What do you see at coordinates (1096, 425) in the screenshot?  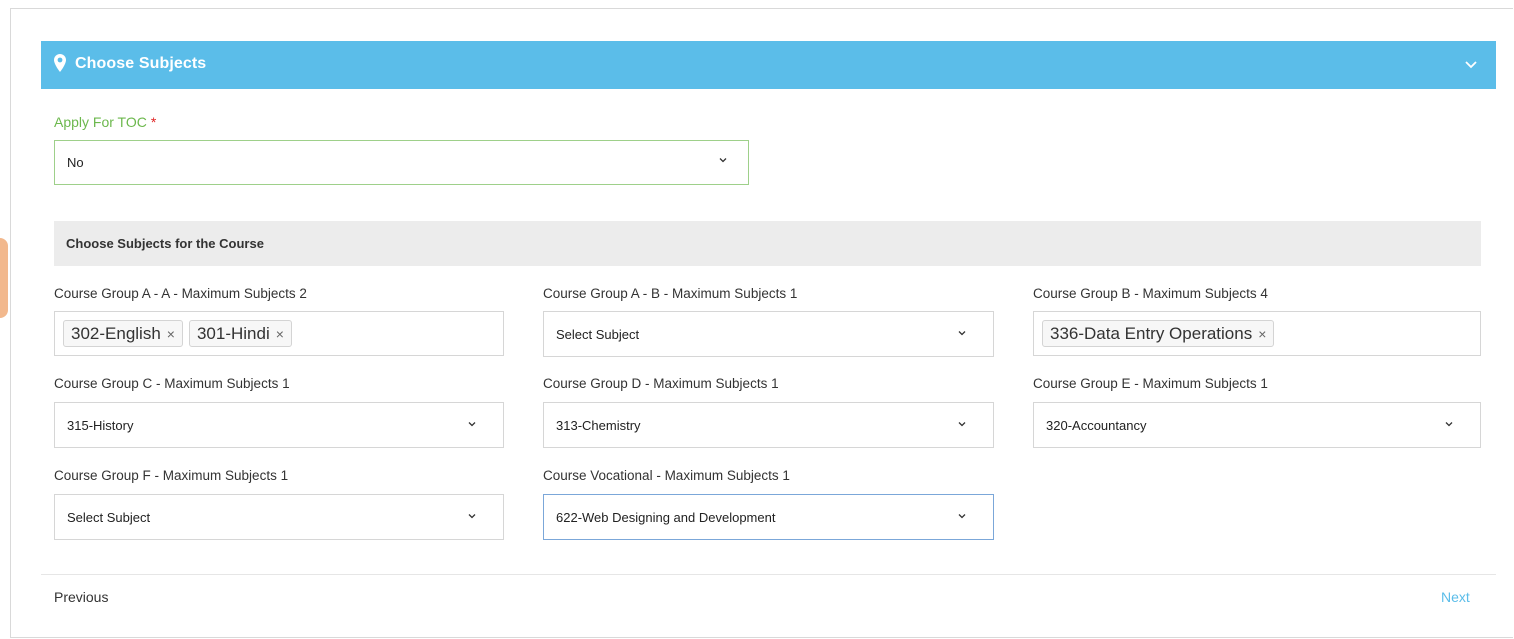 I see `group-e-value: 320-Accountancy` at bounding box center [1096, 425].